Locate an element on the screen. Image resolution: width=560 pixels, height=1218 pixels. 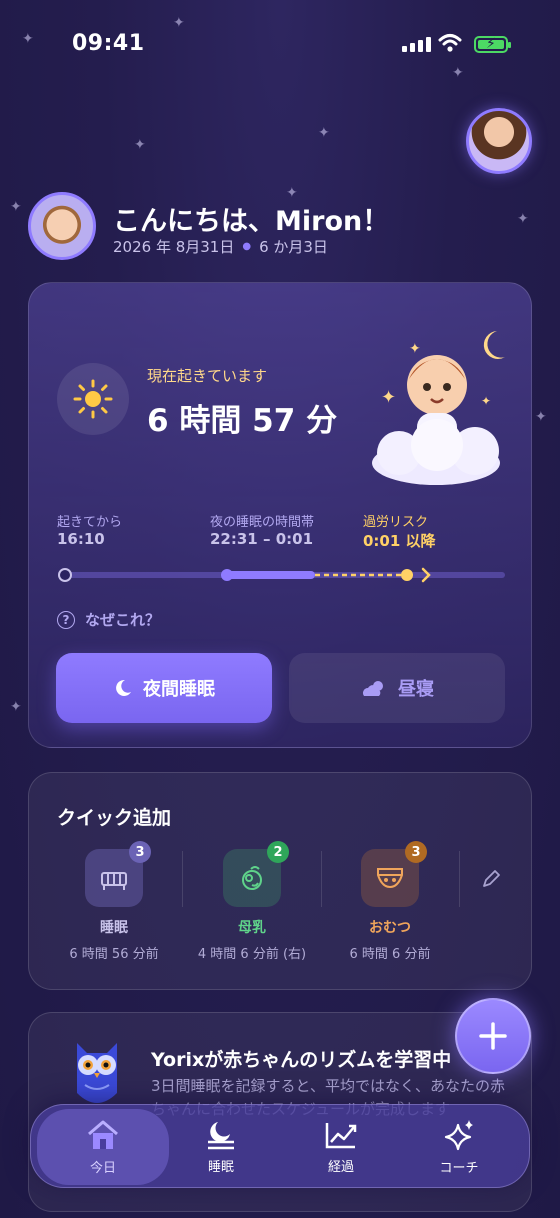
quick-add-label: 母乳 is located at coordinates (252, 928).